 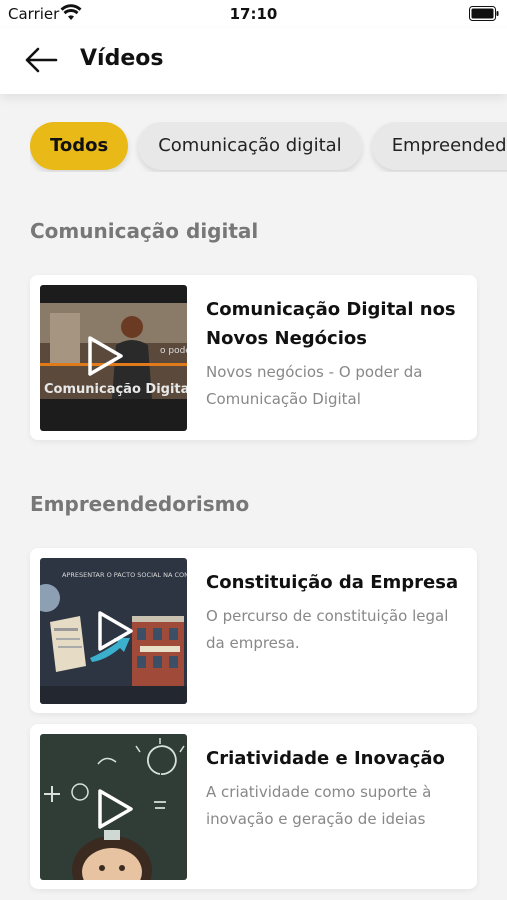 I want to click on back-arrow-icon, so click(x=41, y=60).